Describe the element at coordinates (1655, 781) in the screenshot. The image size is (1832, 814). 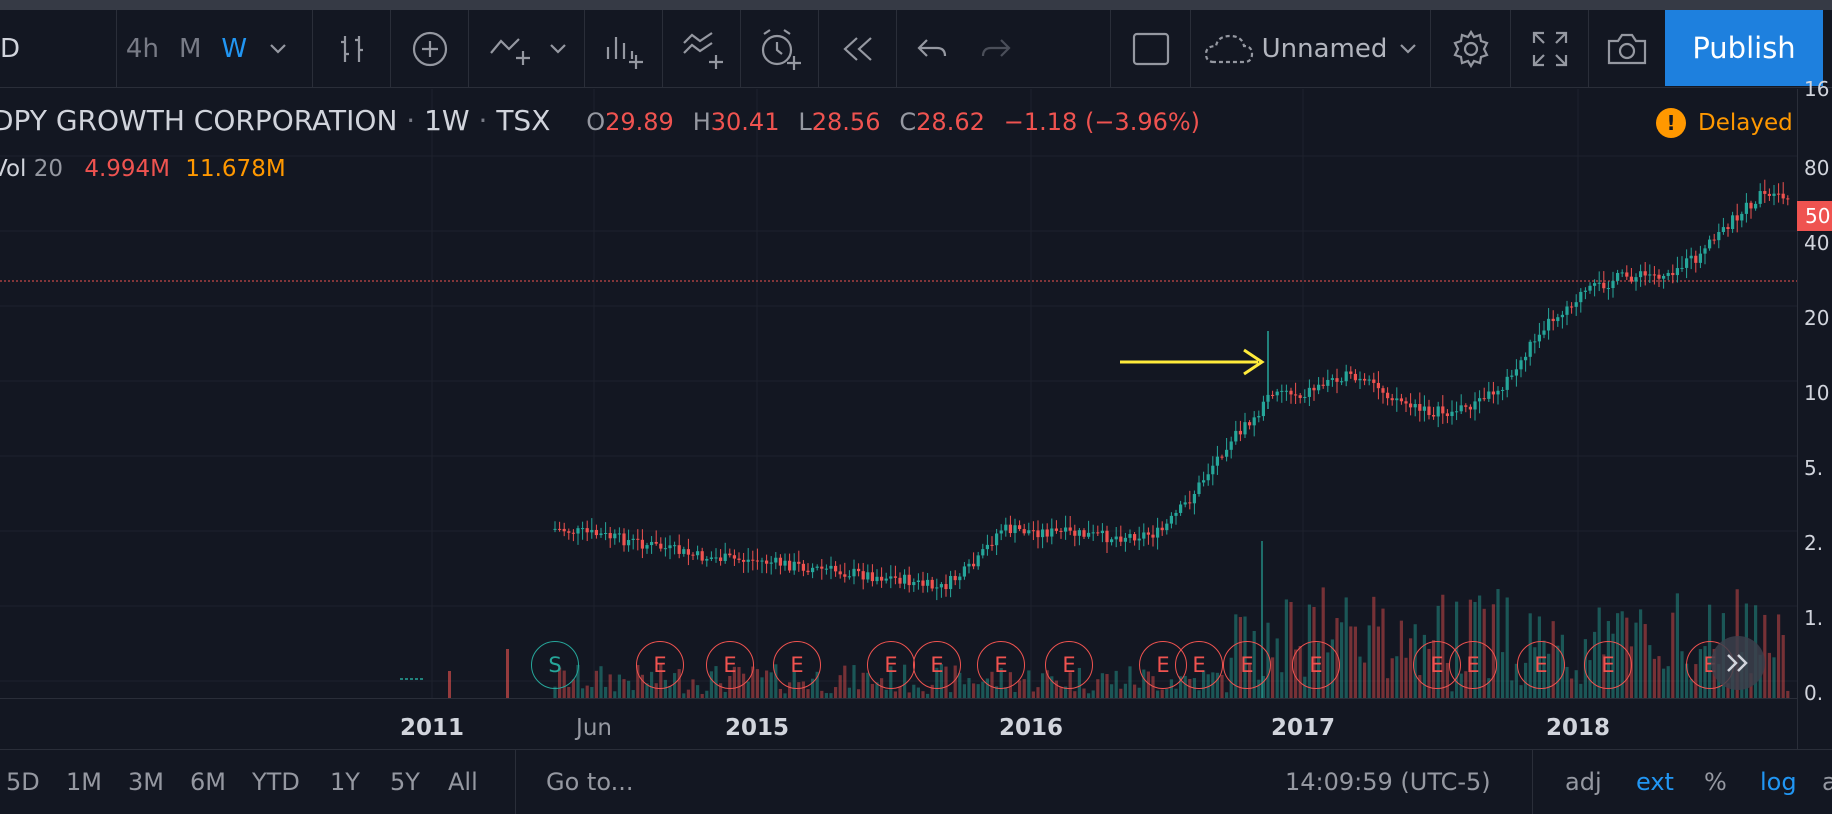
I see `extended-hours-toggle: ext` at that location.